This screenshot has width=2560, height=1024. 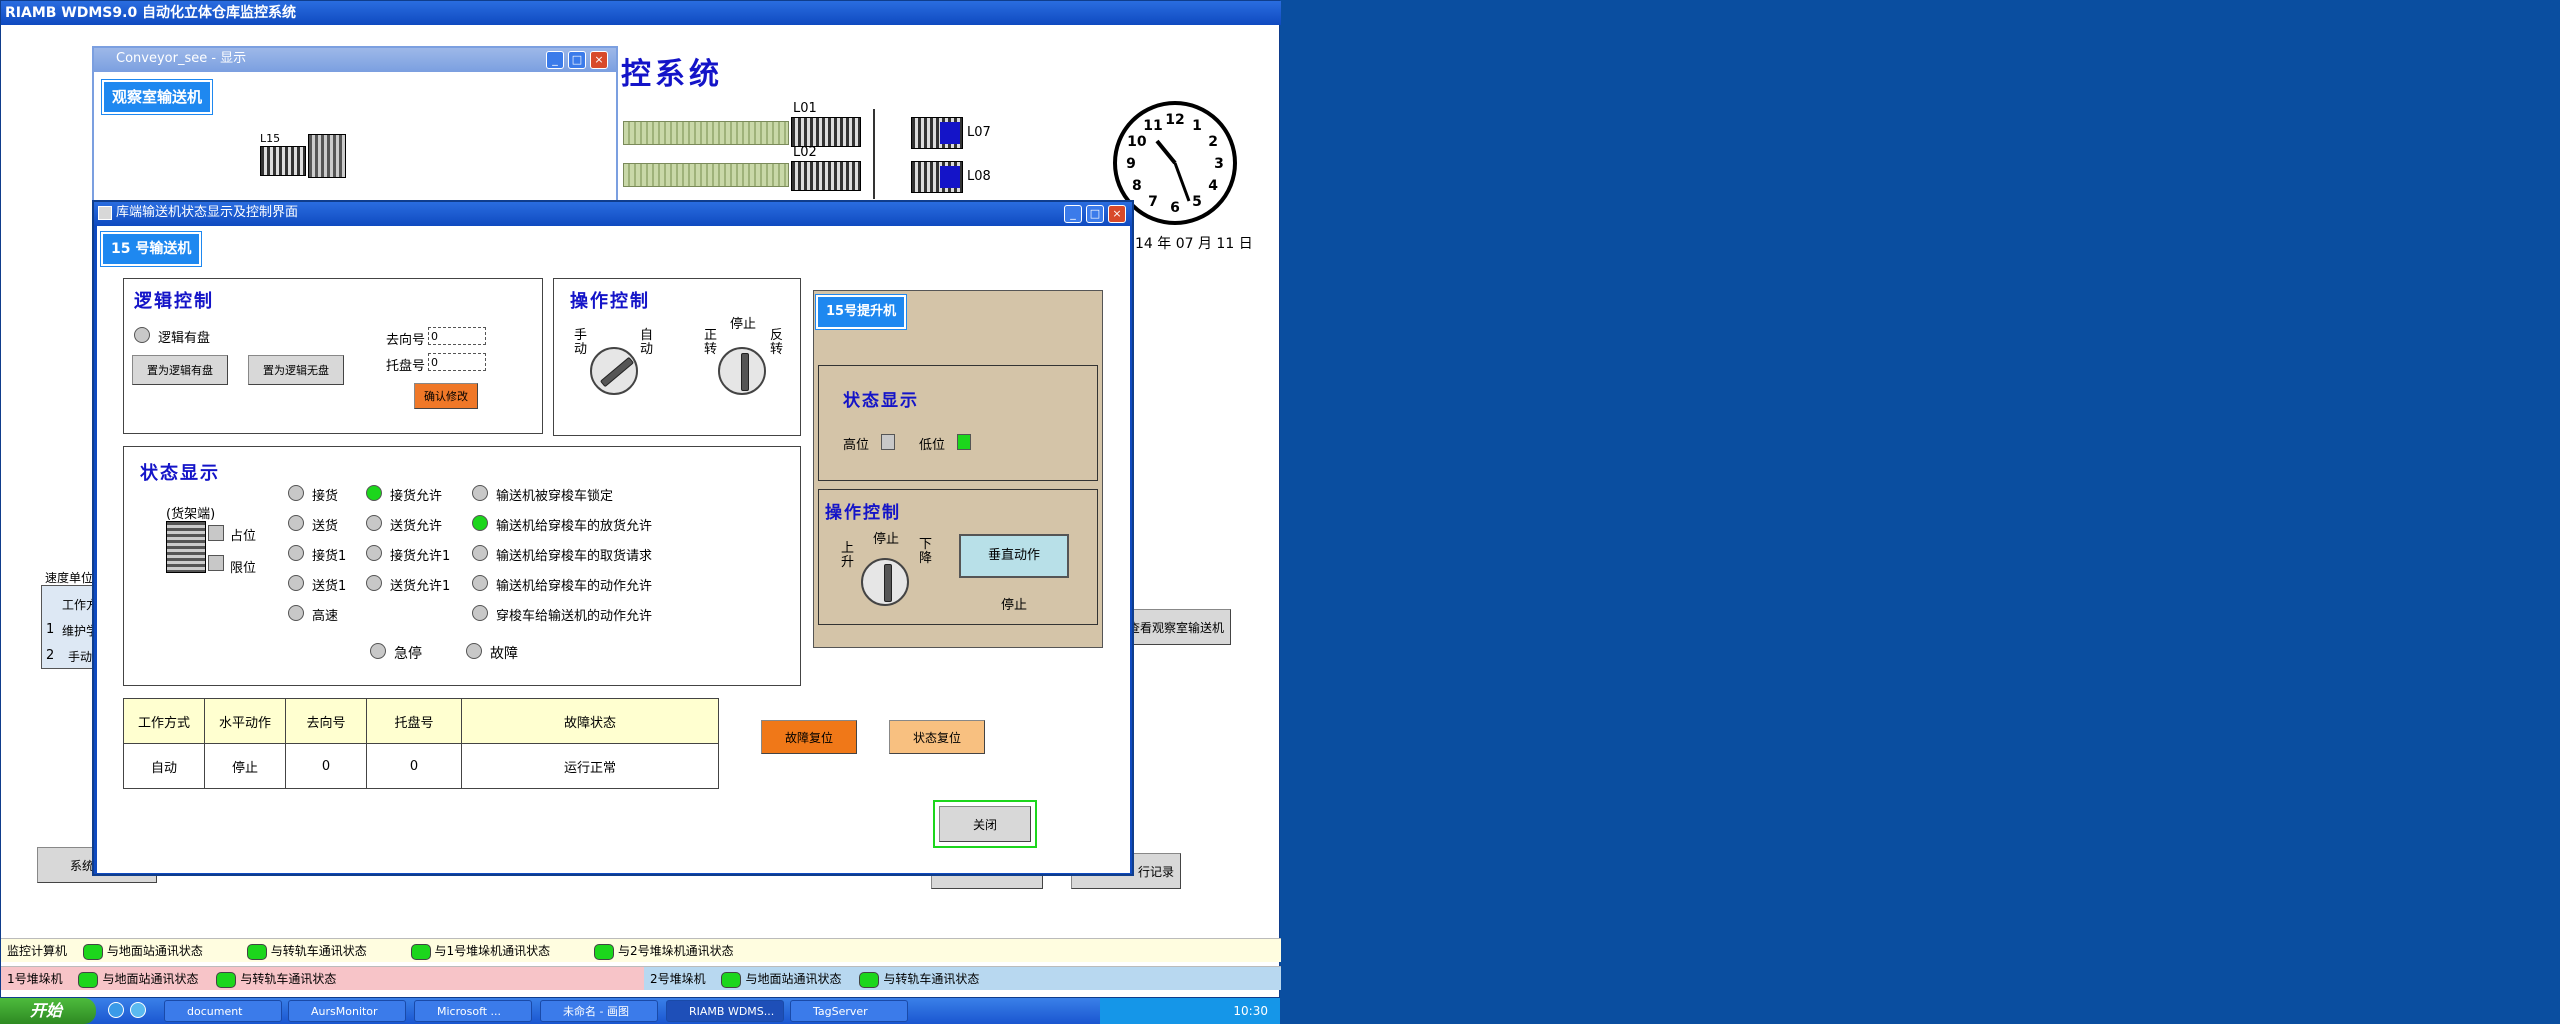 What do you see at coordinates (1219, 164) in the screenshot?
I see `clock-number: 3` at bounding box center [1219, 164].